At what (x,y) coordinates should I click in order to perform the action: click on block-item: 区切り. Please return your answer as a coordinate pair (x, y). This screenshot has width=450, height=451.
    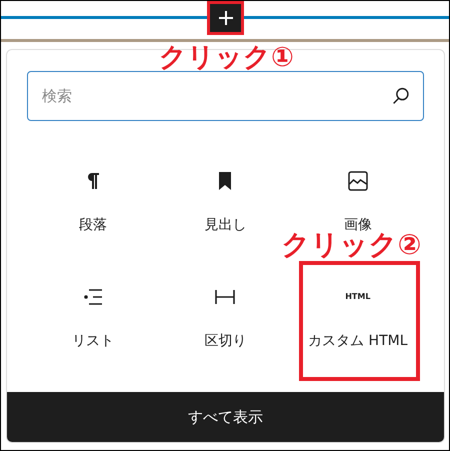
    Looking at the image, I should click on (225, 341).